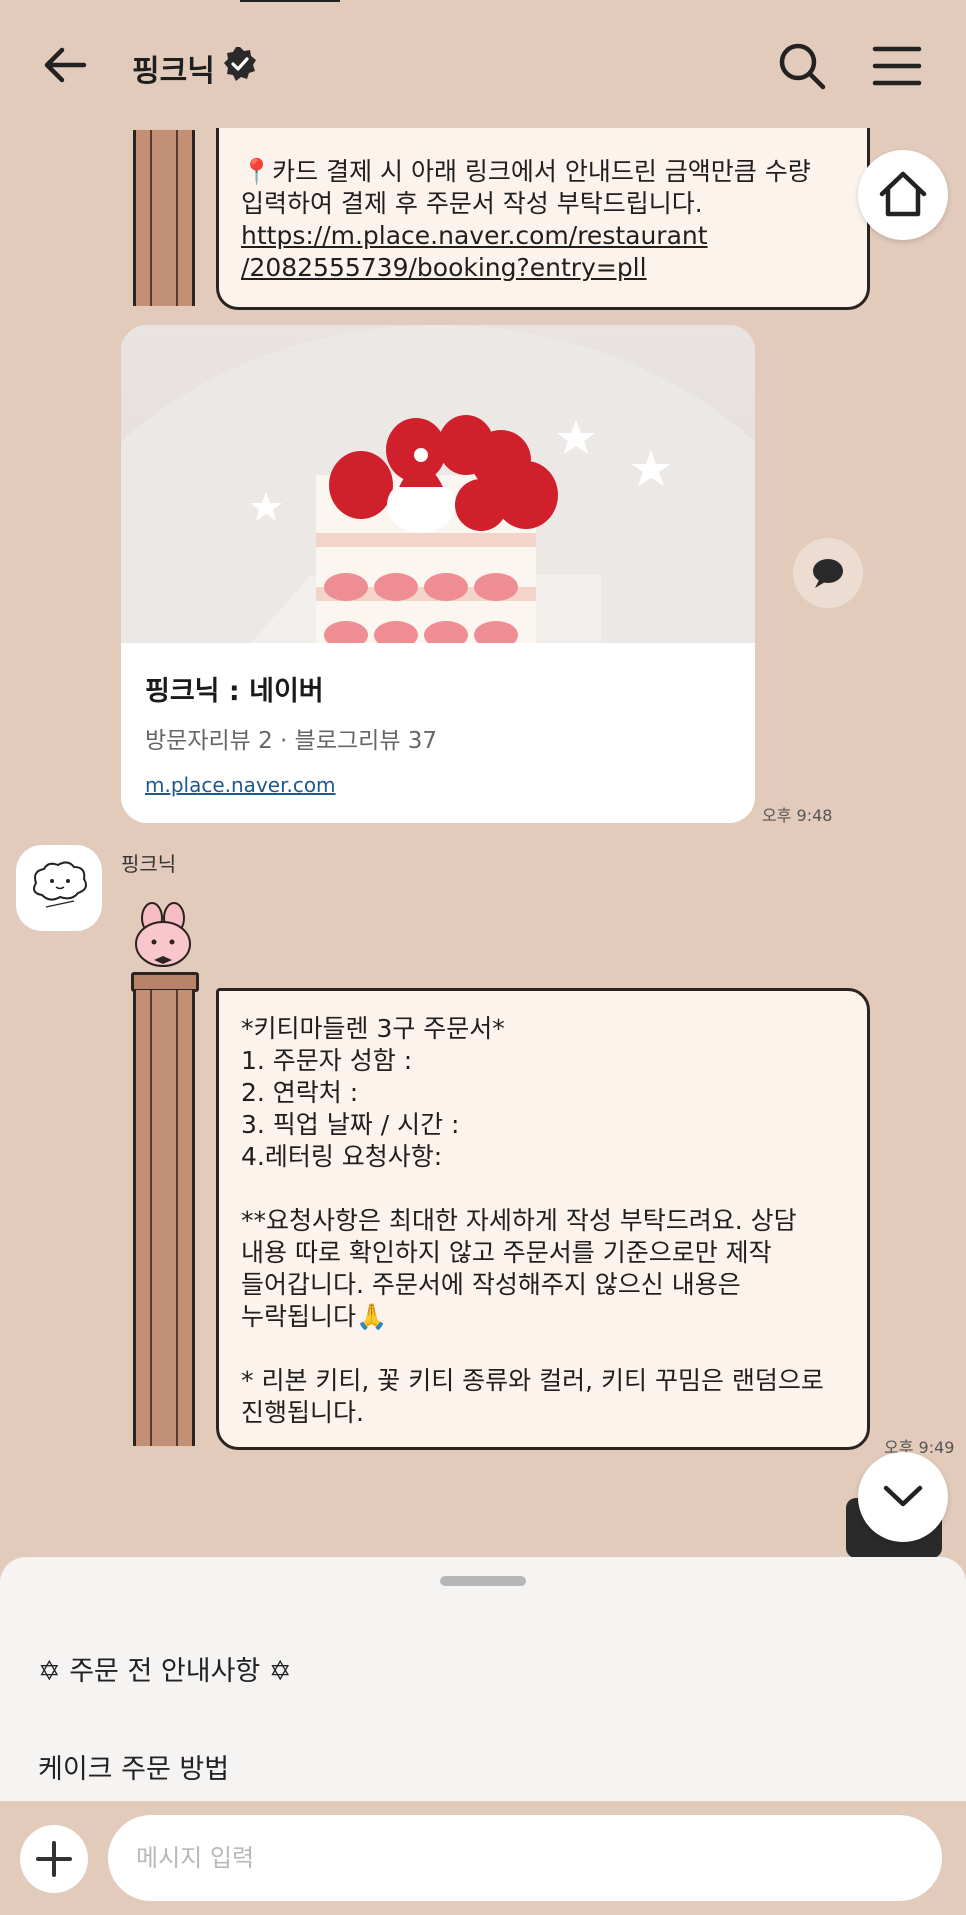  I want to click on avatar, so click(59, 888).